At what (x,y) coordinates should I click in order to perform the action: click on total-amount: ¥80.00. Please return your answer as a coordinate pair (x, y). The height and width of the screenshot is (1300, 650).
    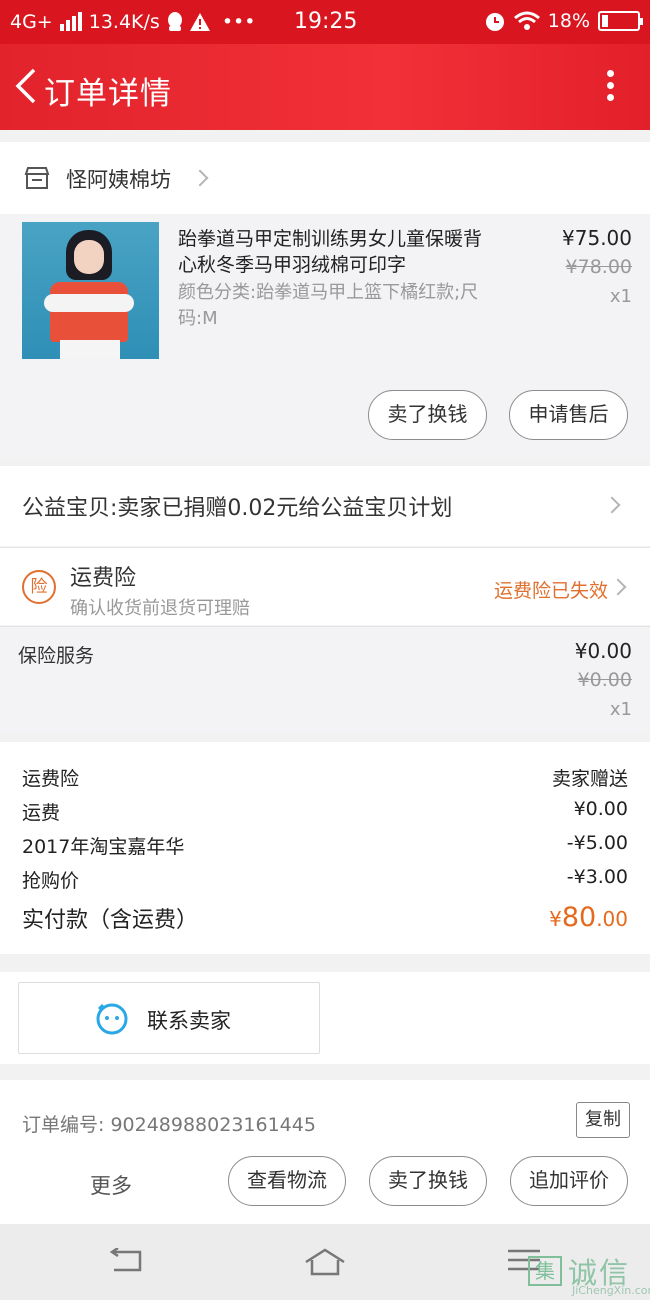
    Looking at the image, I should click on (588, 917).